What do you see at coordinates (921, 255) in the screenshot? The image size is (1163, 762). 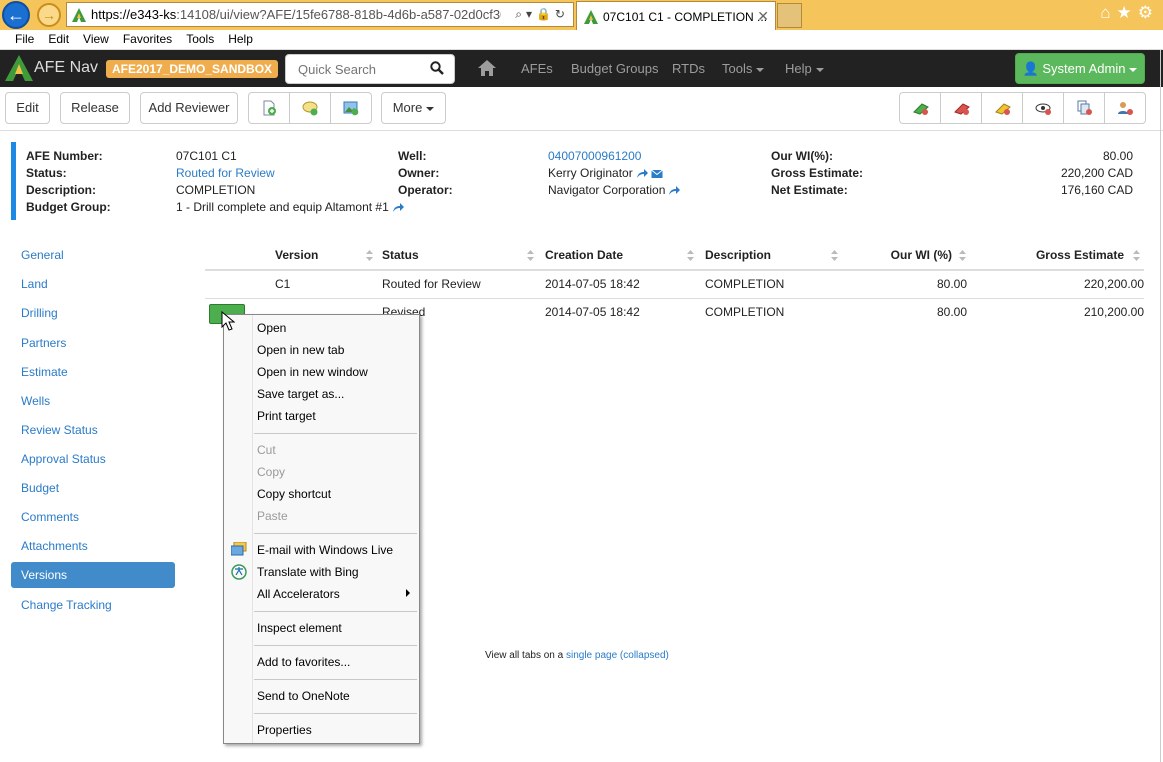 I see `column-header-our-wi: Our WI (%)` at bounding box center [921, 255].